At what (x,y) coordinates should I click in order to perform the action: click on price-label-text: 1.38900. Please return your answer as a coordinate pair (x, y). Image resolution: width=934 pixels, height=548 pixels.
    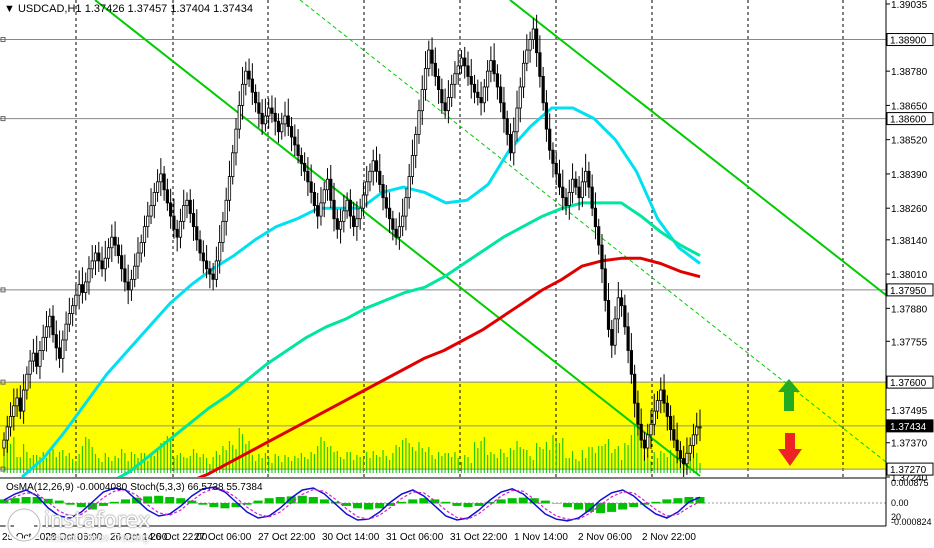
    Looking at the image, I should click on (908, 41).